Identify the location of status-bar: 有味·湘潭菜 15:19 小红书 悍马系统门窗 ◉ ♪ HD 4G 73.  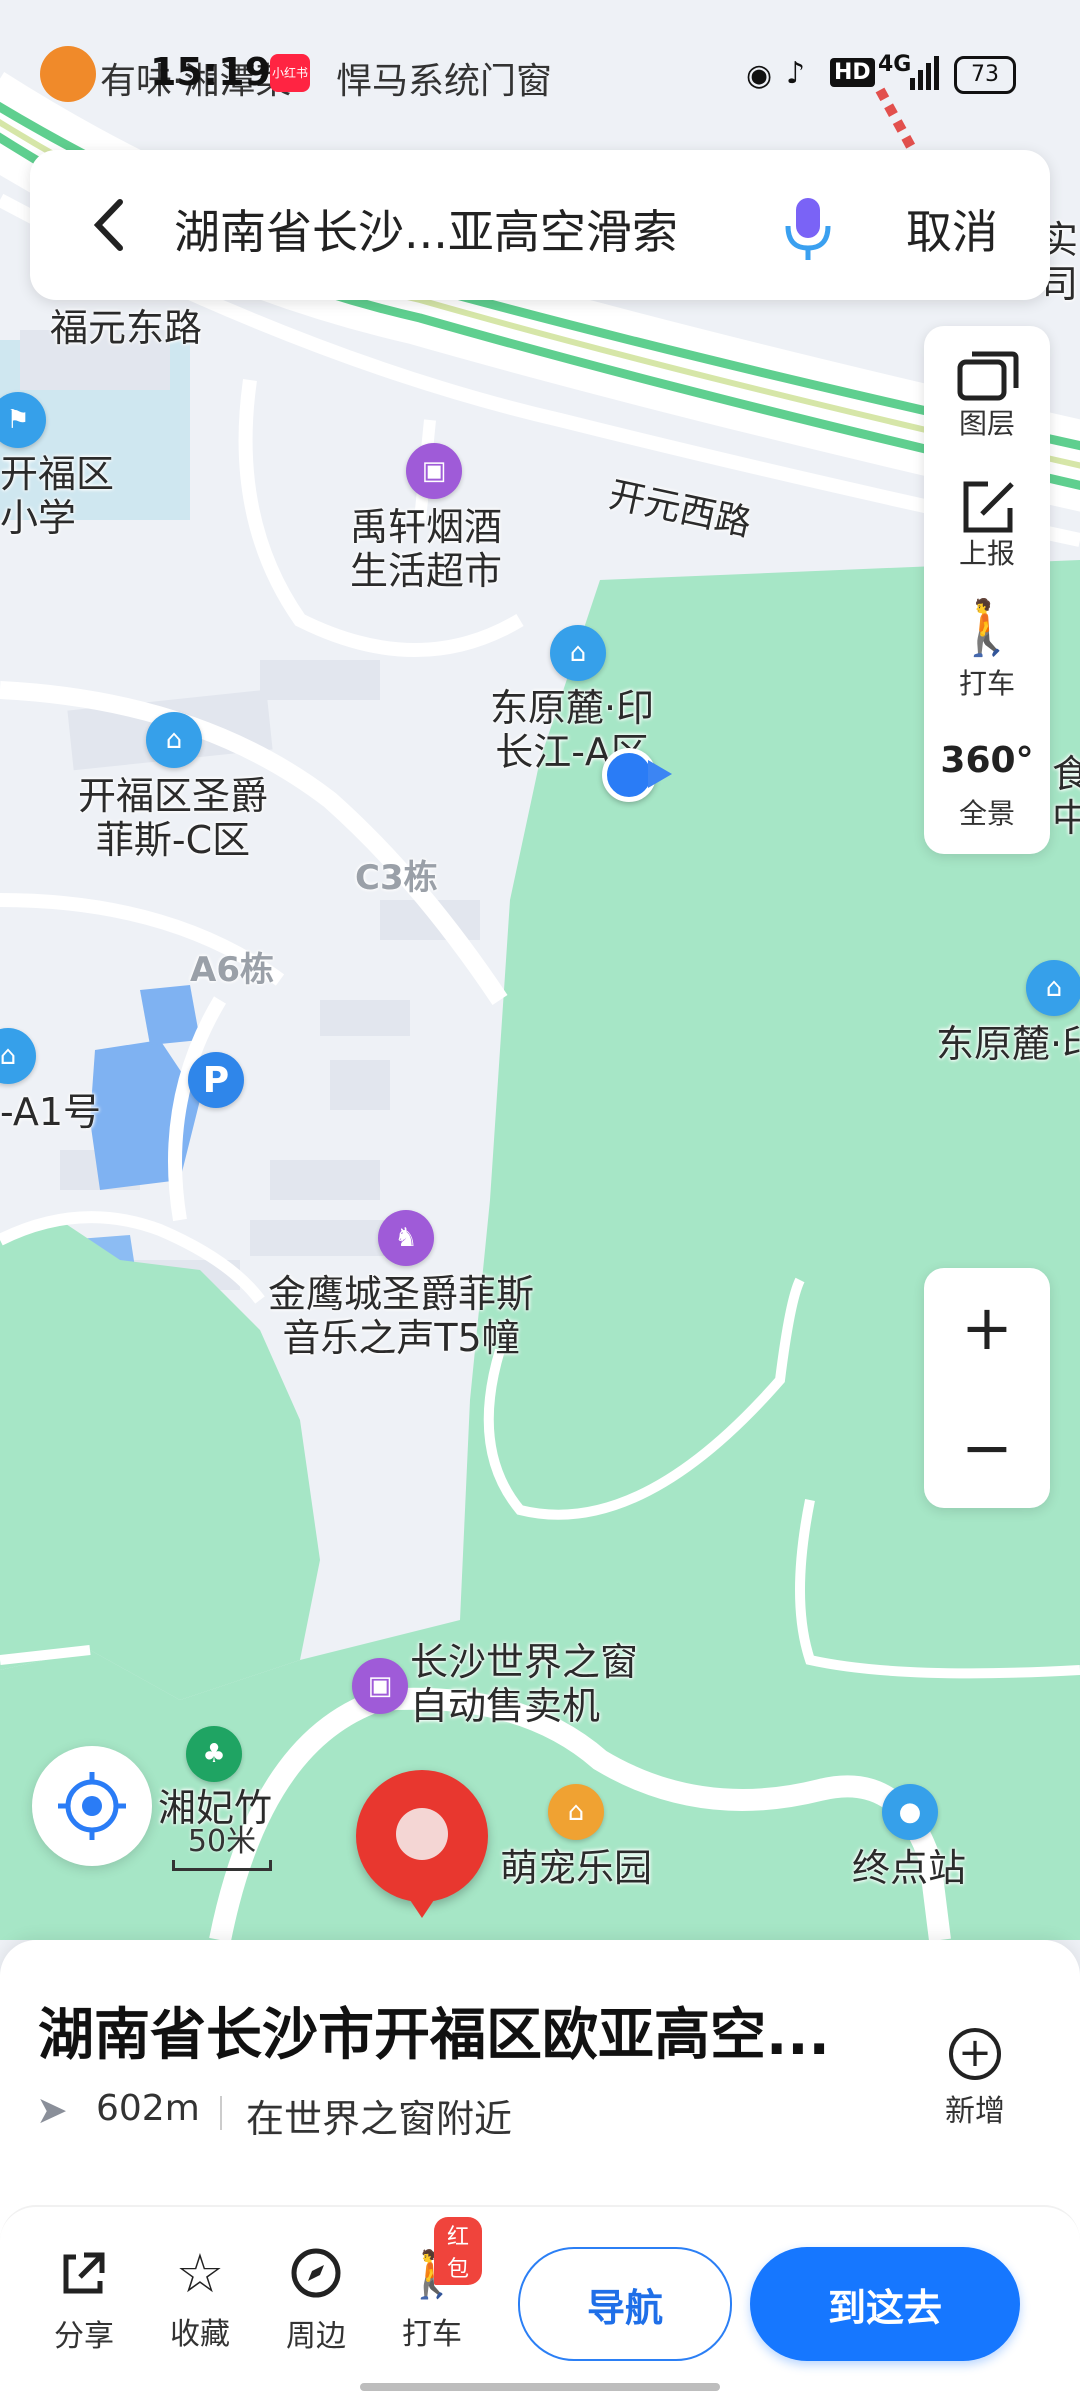
(540, 70).